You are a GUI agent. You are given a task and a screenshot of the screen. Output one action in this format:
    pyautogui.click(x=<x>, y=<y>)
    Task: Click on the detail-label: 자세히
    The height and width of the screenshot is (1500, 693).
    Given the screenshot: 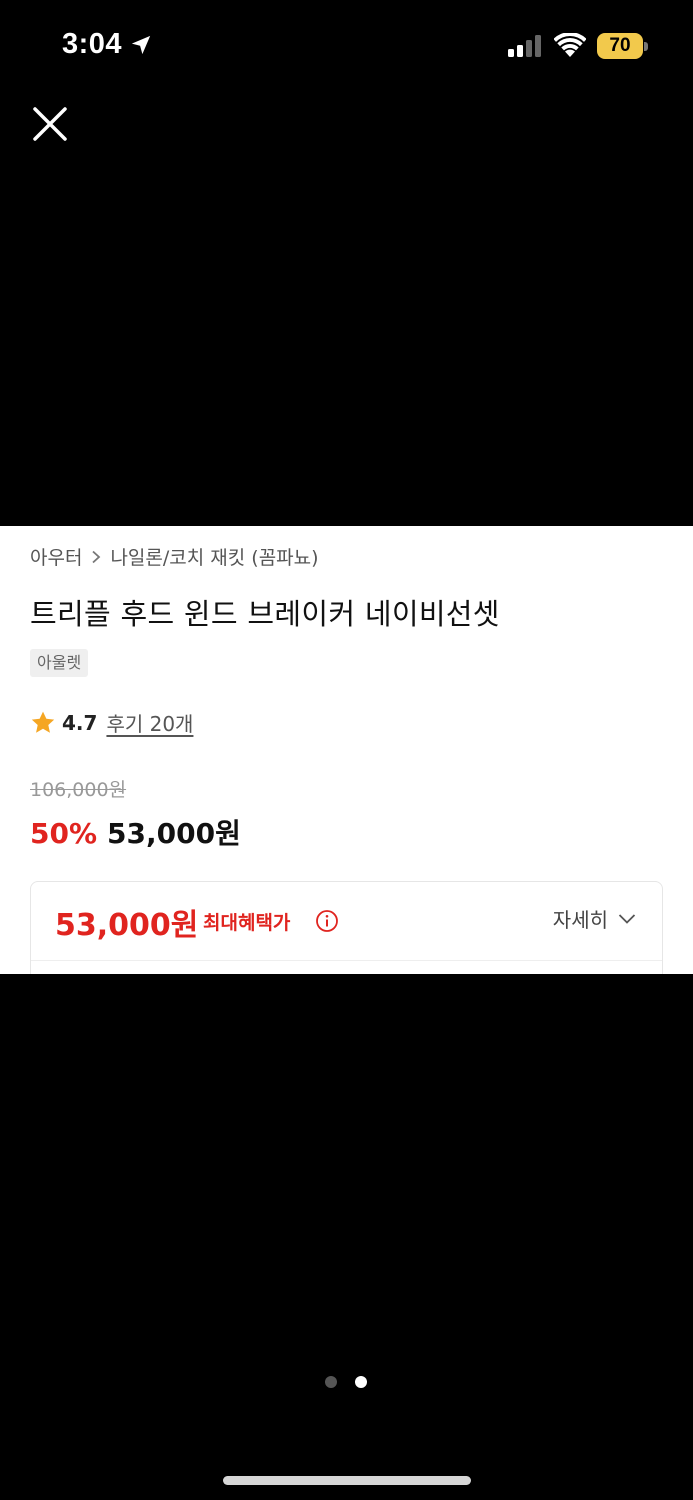 What is the action you would take?
    pyautogui.click(x=580, y=920)
    